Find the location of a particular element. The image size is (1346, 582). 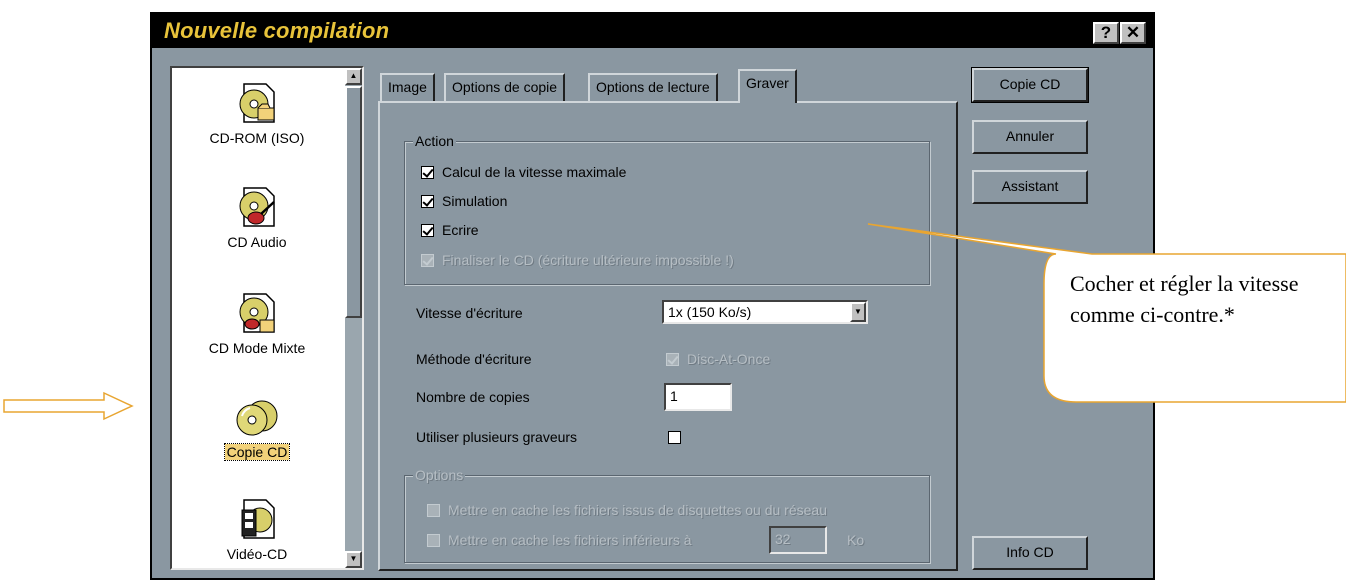

cd-rom-document-icon is located at coordinates (257, 103).